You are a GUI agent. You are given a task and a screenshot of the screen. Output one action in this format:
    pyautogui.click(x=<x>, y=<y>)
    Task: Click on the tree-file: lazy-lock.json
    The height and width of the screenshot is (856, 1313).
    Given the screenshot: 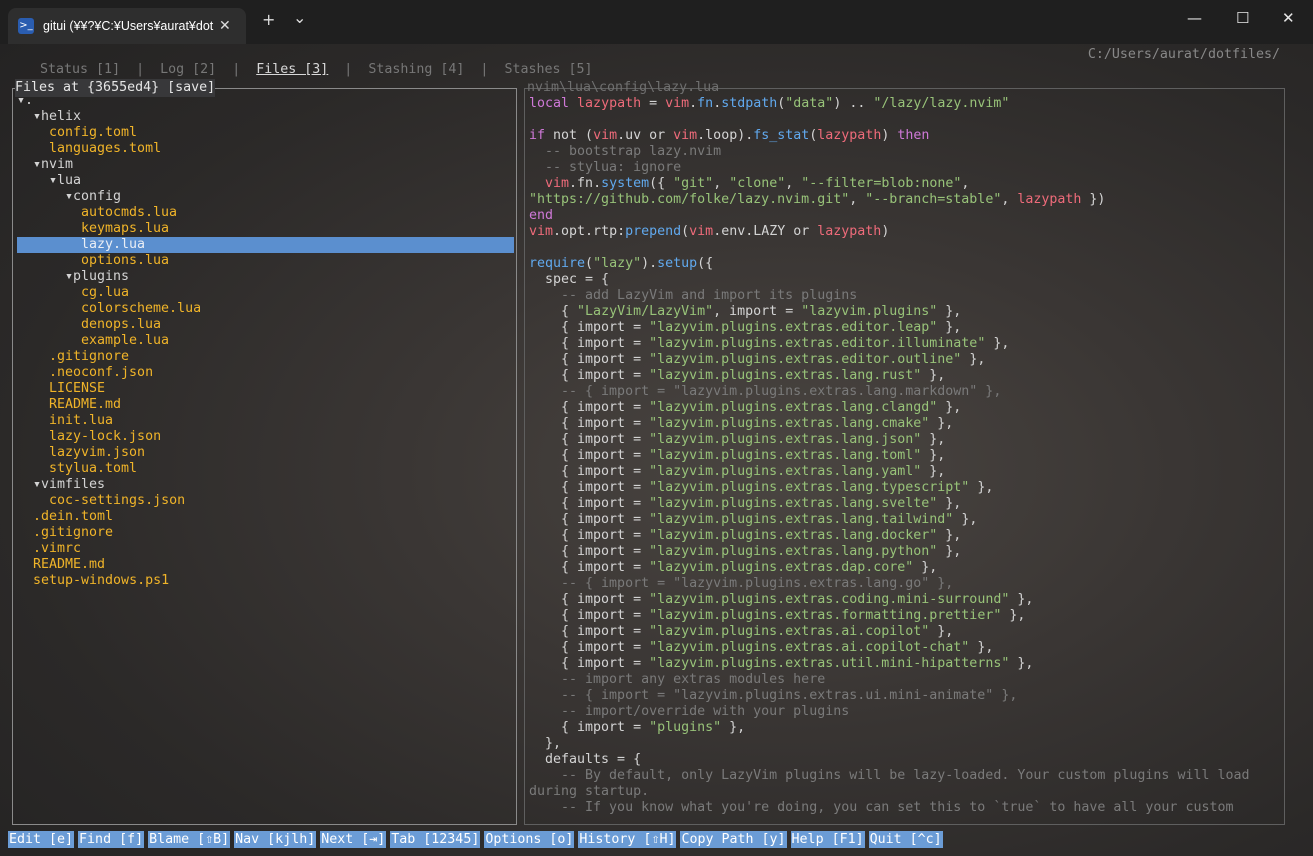 What is the action you would take?
    pyautogui.click(x=265, y=437)
    